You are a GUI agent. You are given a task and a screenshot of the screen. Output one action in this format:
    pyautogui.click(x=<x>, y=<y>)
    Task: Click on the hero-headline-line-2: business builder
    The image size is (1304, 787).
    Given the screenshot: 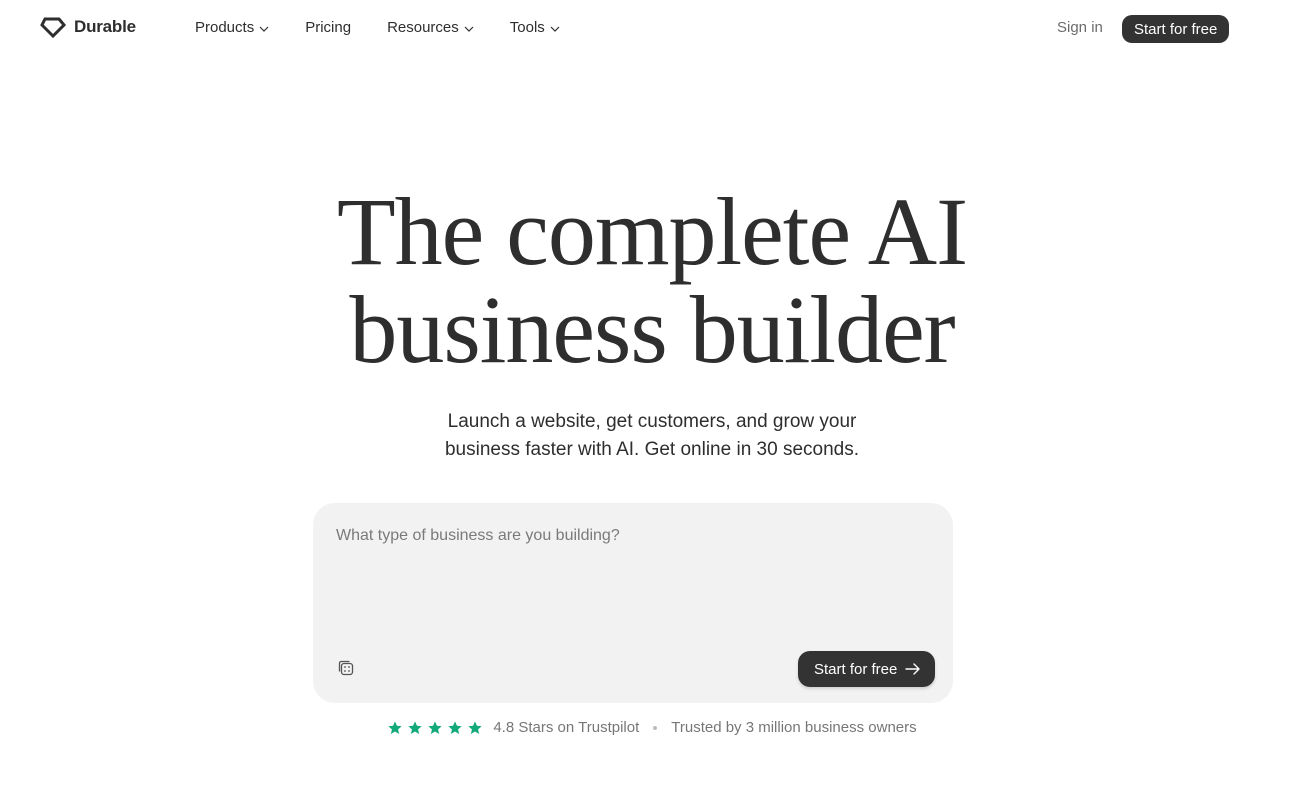 What is the action you would take?
    pyautogui.click(x=652, y=329)
    